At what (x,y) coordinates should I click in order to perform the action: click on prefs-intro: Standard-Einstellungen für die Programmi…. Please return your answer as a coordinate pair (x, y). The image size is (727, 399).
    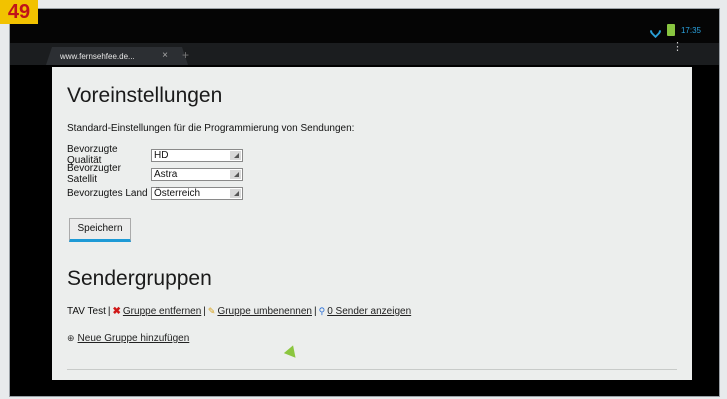
    Looking at the image, I should click on (211, 128).